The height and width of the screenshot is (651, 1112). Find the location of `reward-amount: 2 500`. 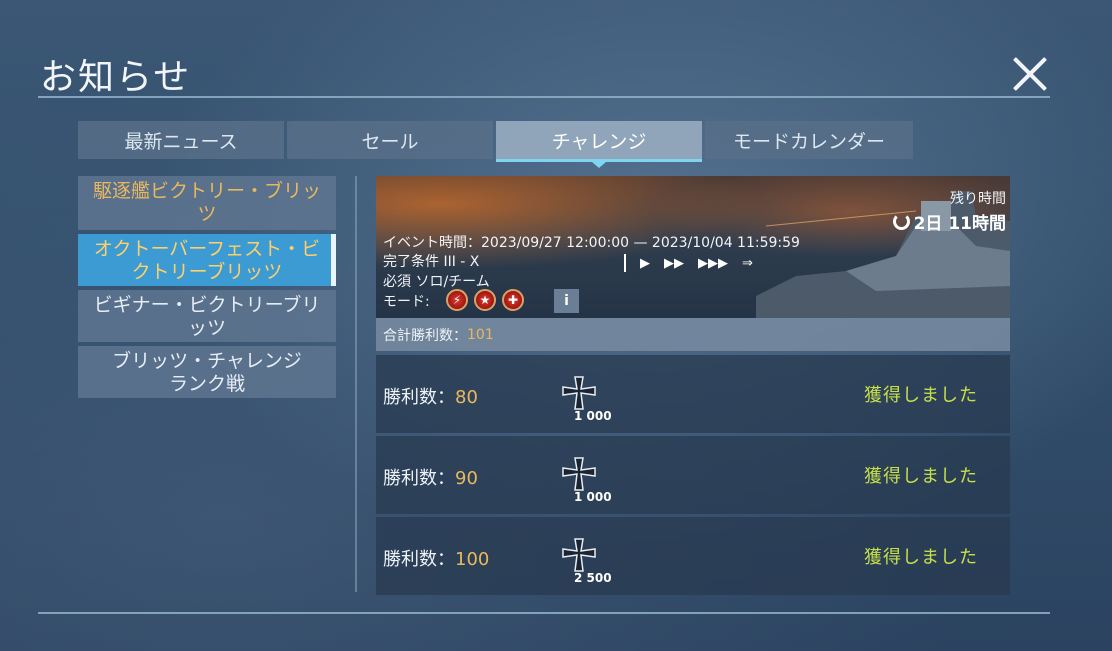

reward-amount: 2 500 is located at coordinates (593, 578).